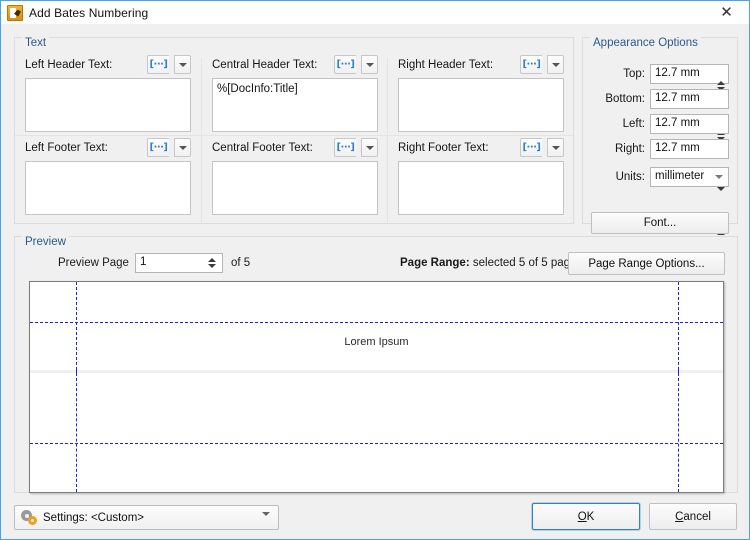 The width and height of the screenshot is (750, 540). I want to click on window-title: Add Bates Numbering, so click(89, 12).